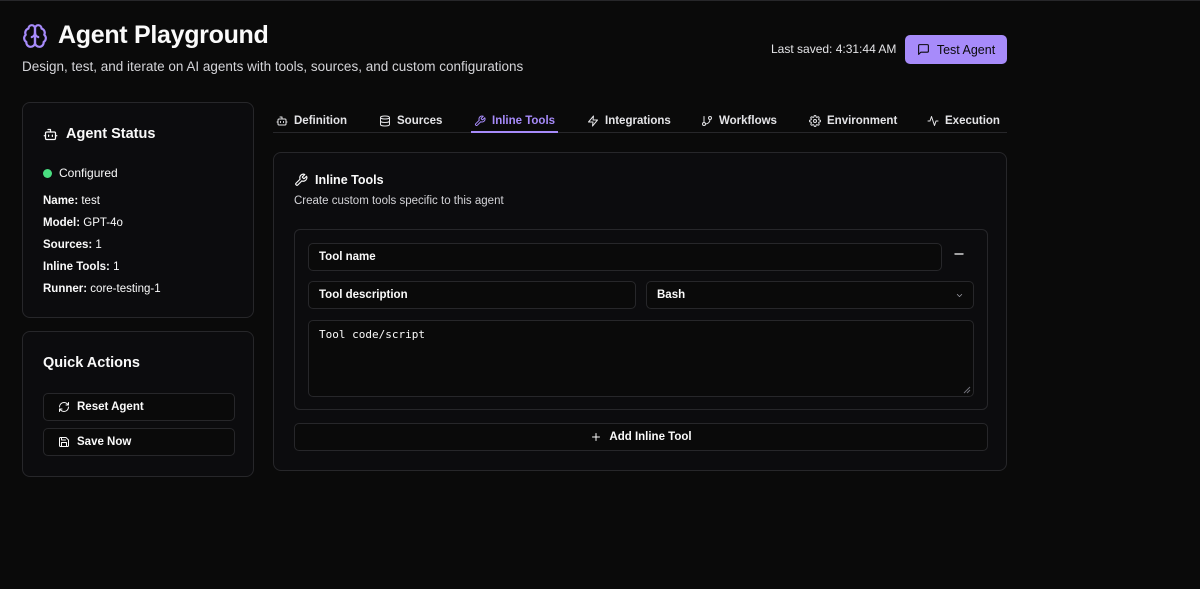 The height and width of the screenshot is (589, 1200). Describe the element at coordinates (104, 442) in the screenshot. I see `save-now-label: Save Now` at that location.